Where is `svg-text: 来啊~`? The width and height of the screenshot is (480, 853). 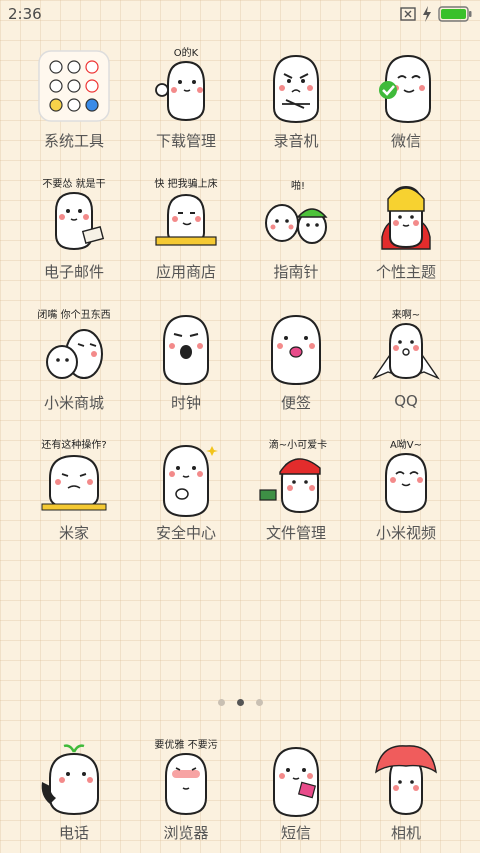
svg-text: 来啊~ is located at coordinates (406, 315).